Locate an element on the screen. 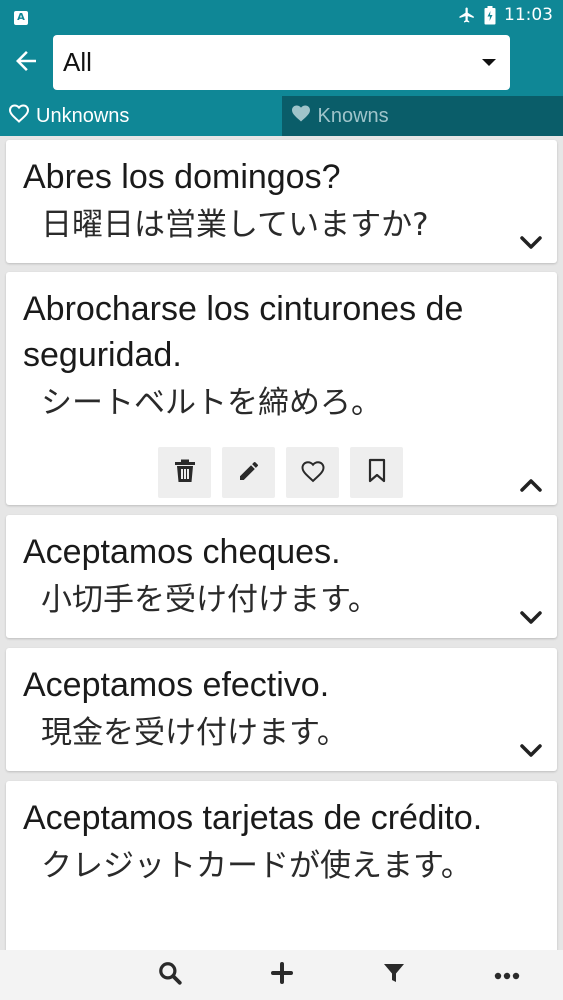  card-actions is located at coordinates (280, 472).